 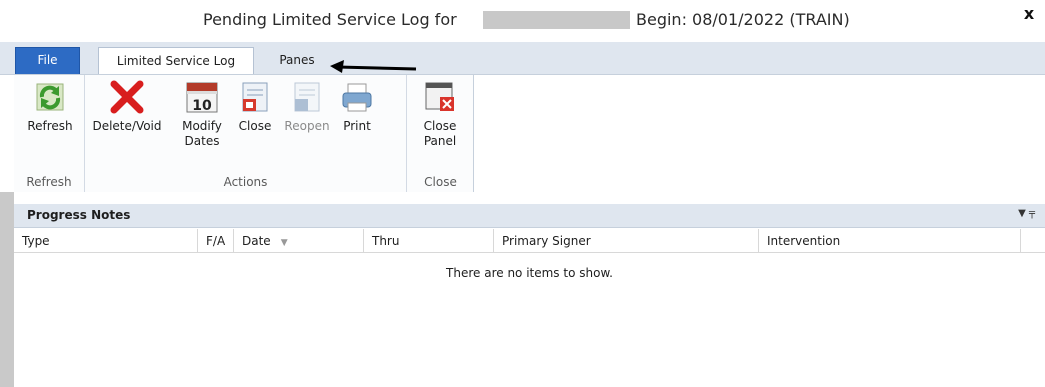 What do you see at coordinates (299, 241) in the screenshot?
I see `column-date: Date ▼` at bounding box center [299, 241].